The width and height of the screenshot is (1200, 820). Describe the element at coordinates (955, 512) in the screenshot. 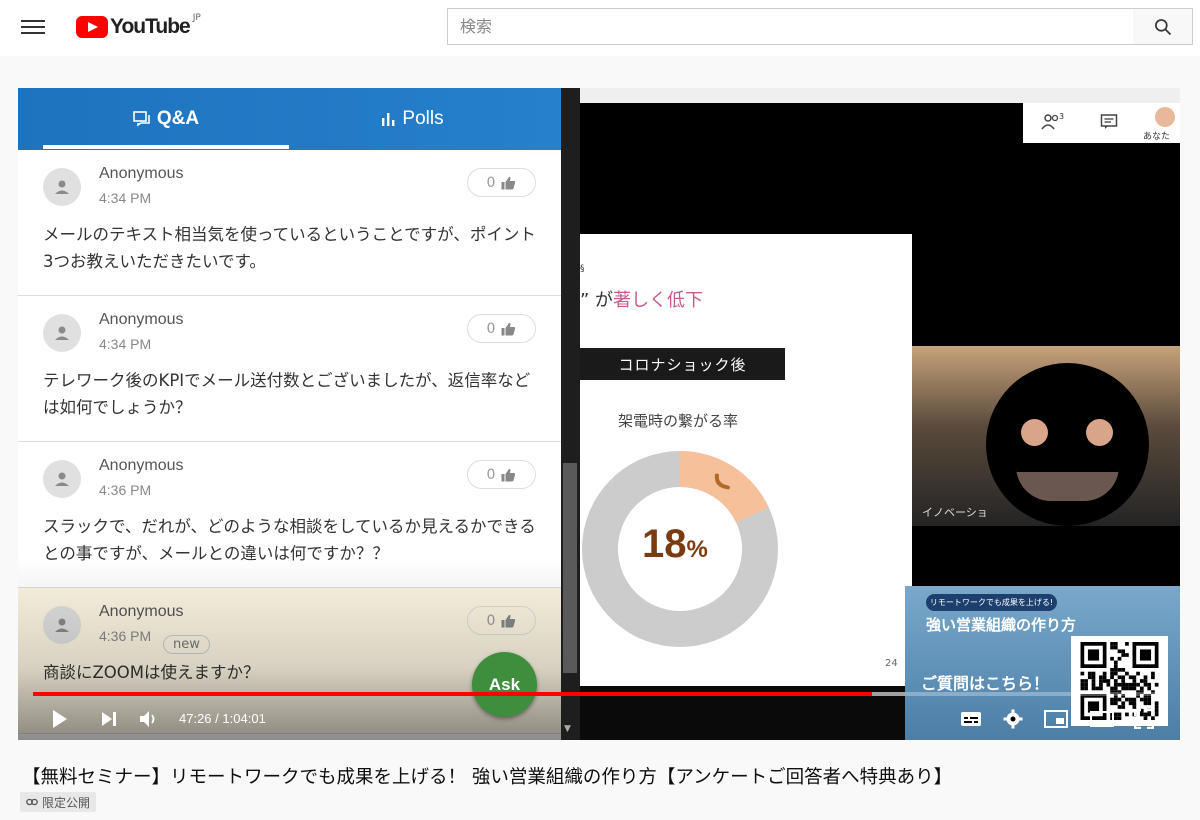

I see `webcam-name: イノベーショ` at that location.